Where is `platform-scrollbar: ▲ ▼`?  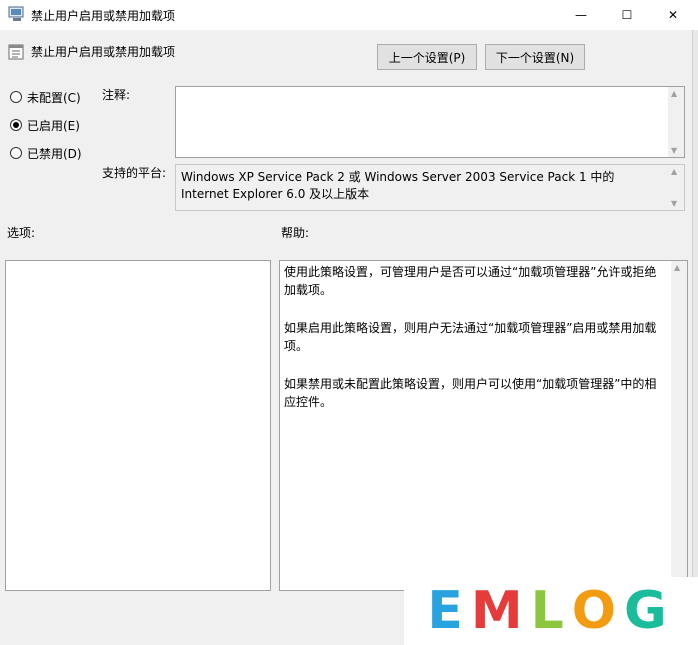 platform-scrollbar: ▲ ▼ is located at coordinates (676, 187).